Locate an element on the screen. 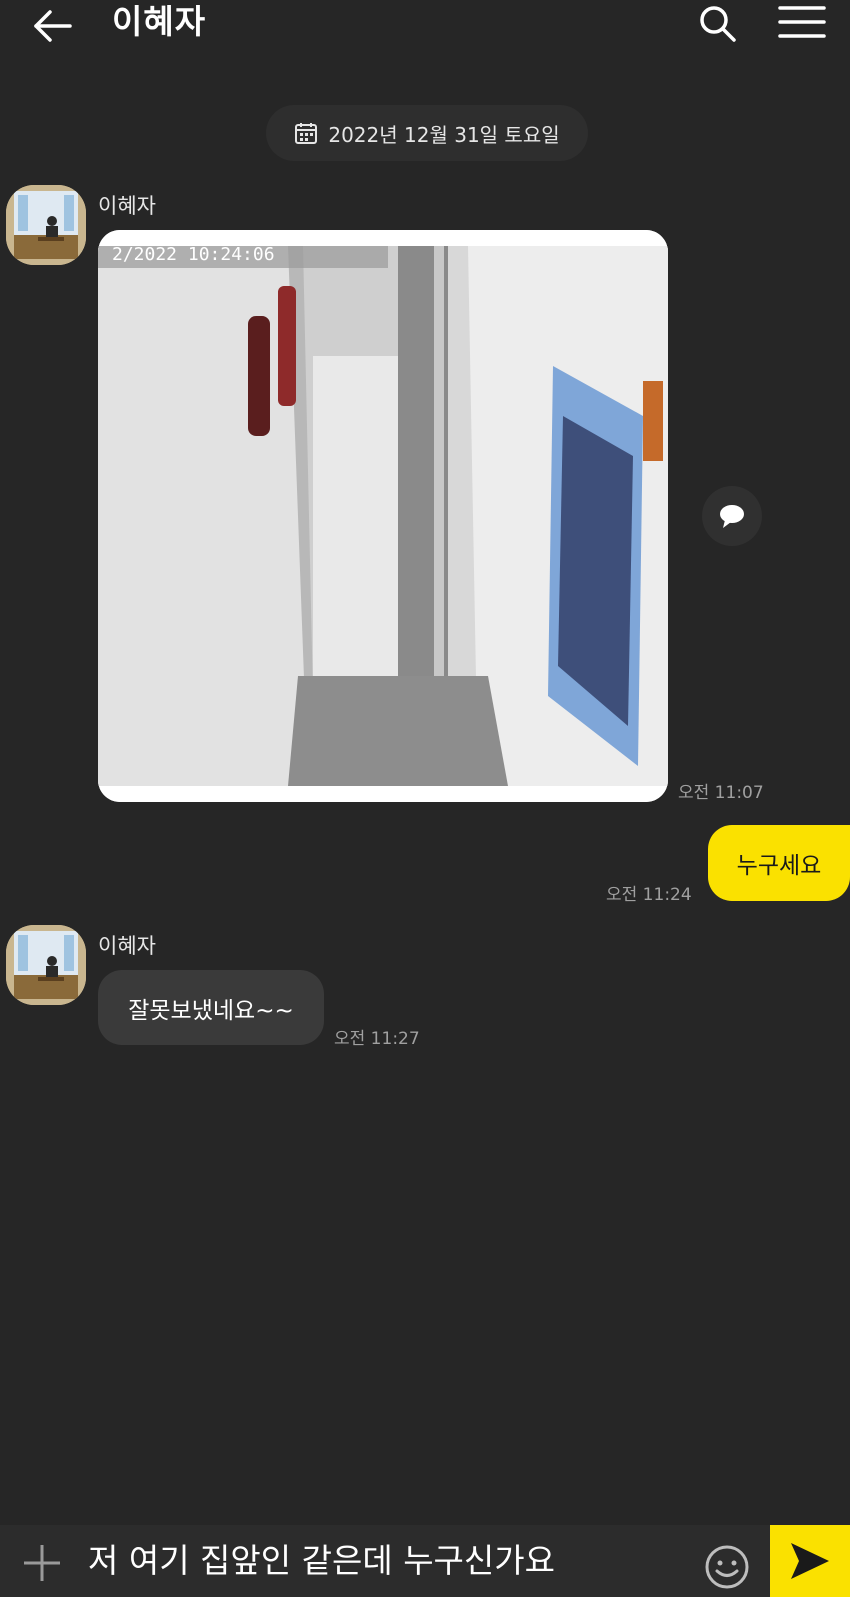  date-label: 2022년 12월 31일 토요일 is located at coordinates (444, 134).